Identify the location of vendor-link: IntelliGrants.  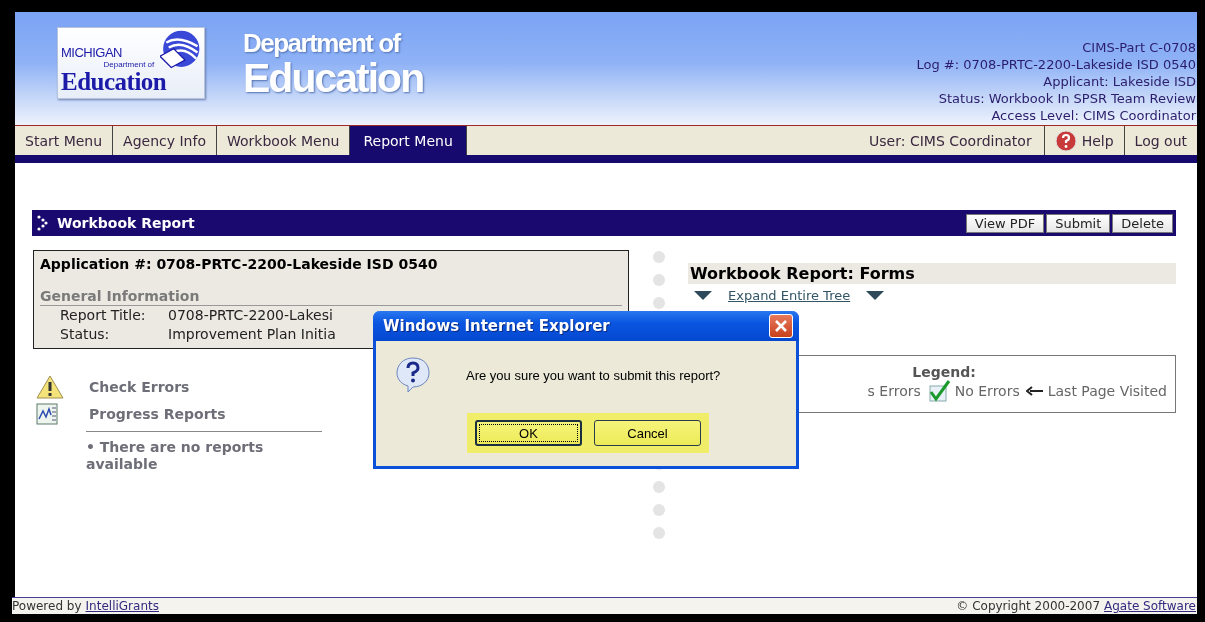
(122, 606).